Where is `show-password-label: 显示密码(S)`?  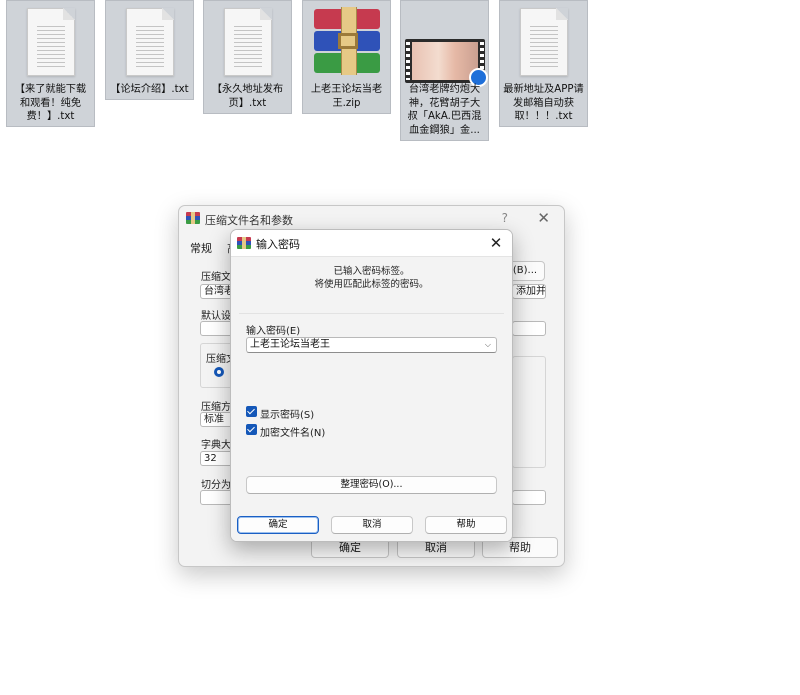 show-password-label: 显示密码(S) is located at coordinates (287, 413).